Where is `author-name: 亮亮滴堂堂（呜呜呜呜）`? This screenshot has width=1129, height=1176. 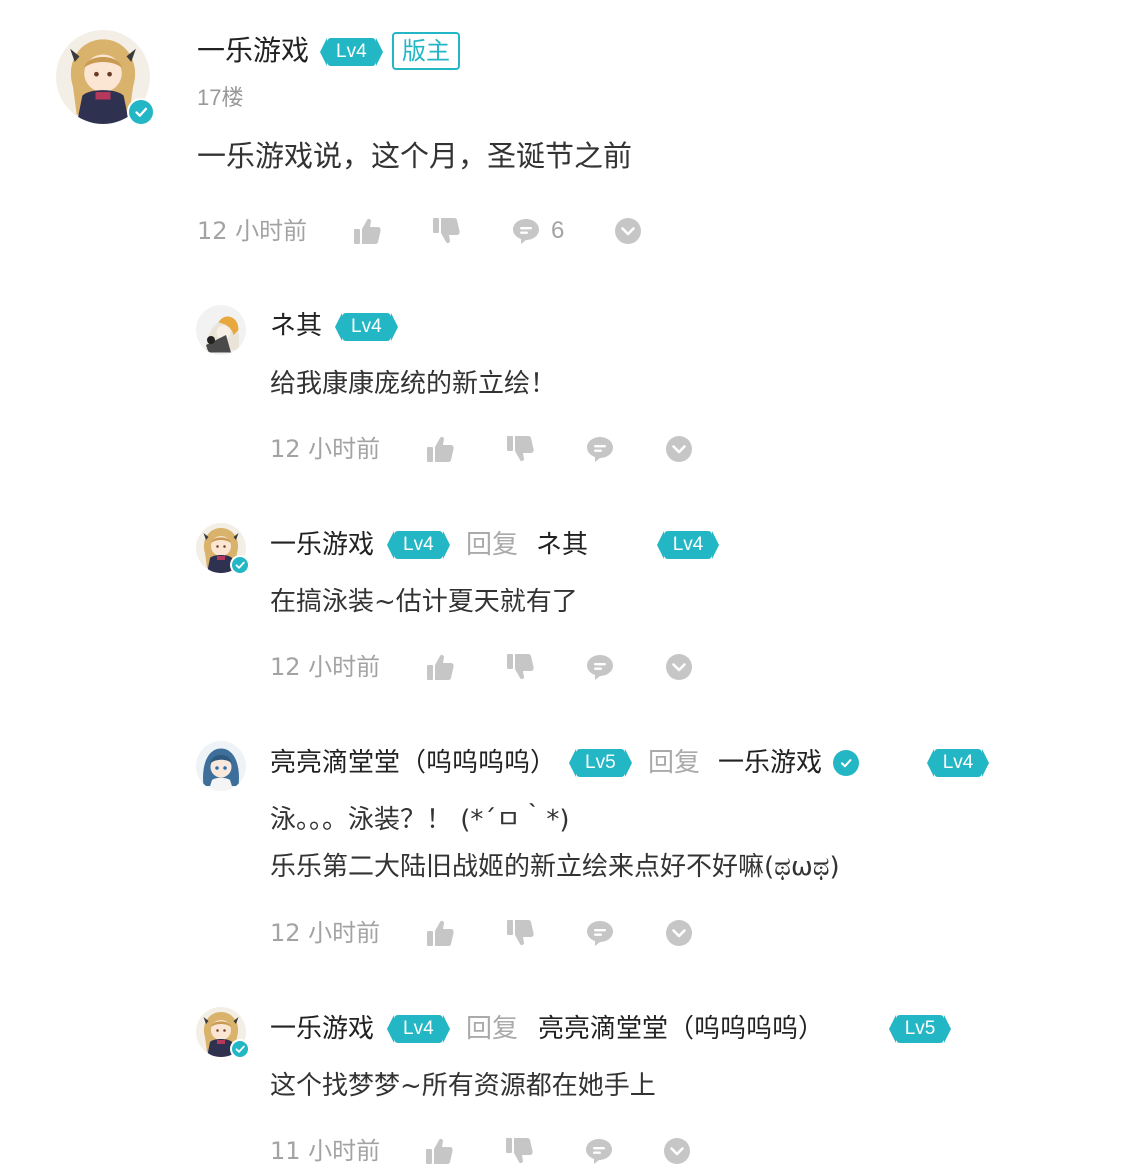
author-name: 亮亮滴堂堂（呜呜呜呜） is located at coordinates (413, 763).